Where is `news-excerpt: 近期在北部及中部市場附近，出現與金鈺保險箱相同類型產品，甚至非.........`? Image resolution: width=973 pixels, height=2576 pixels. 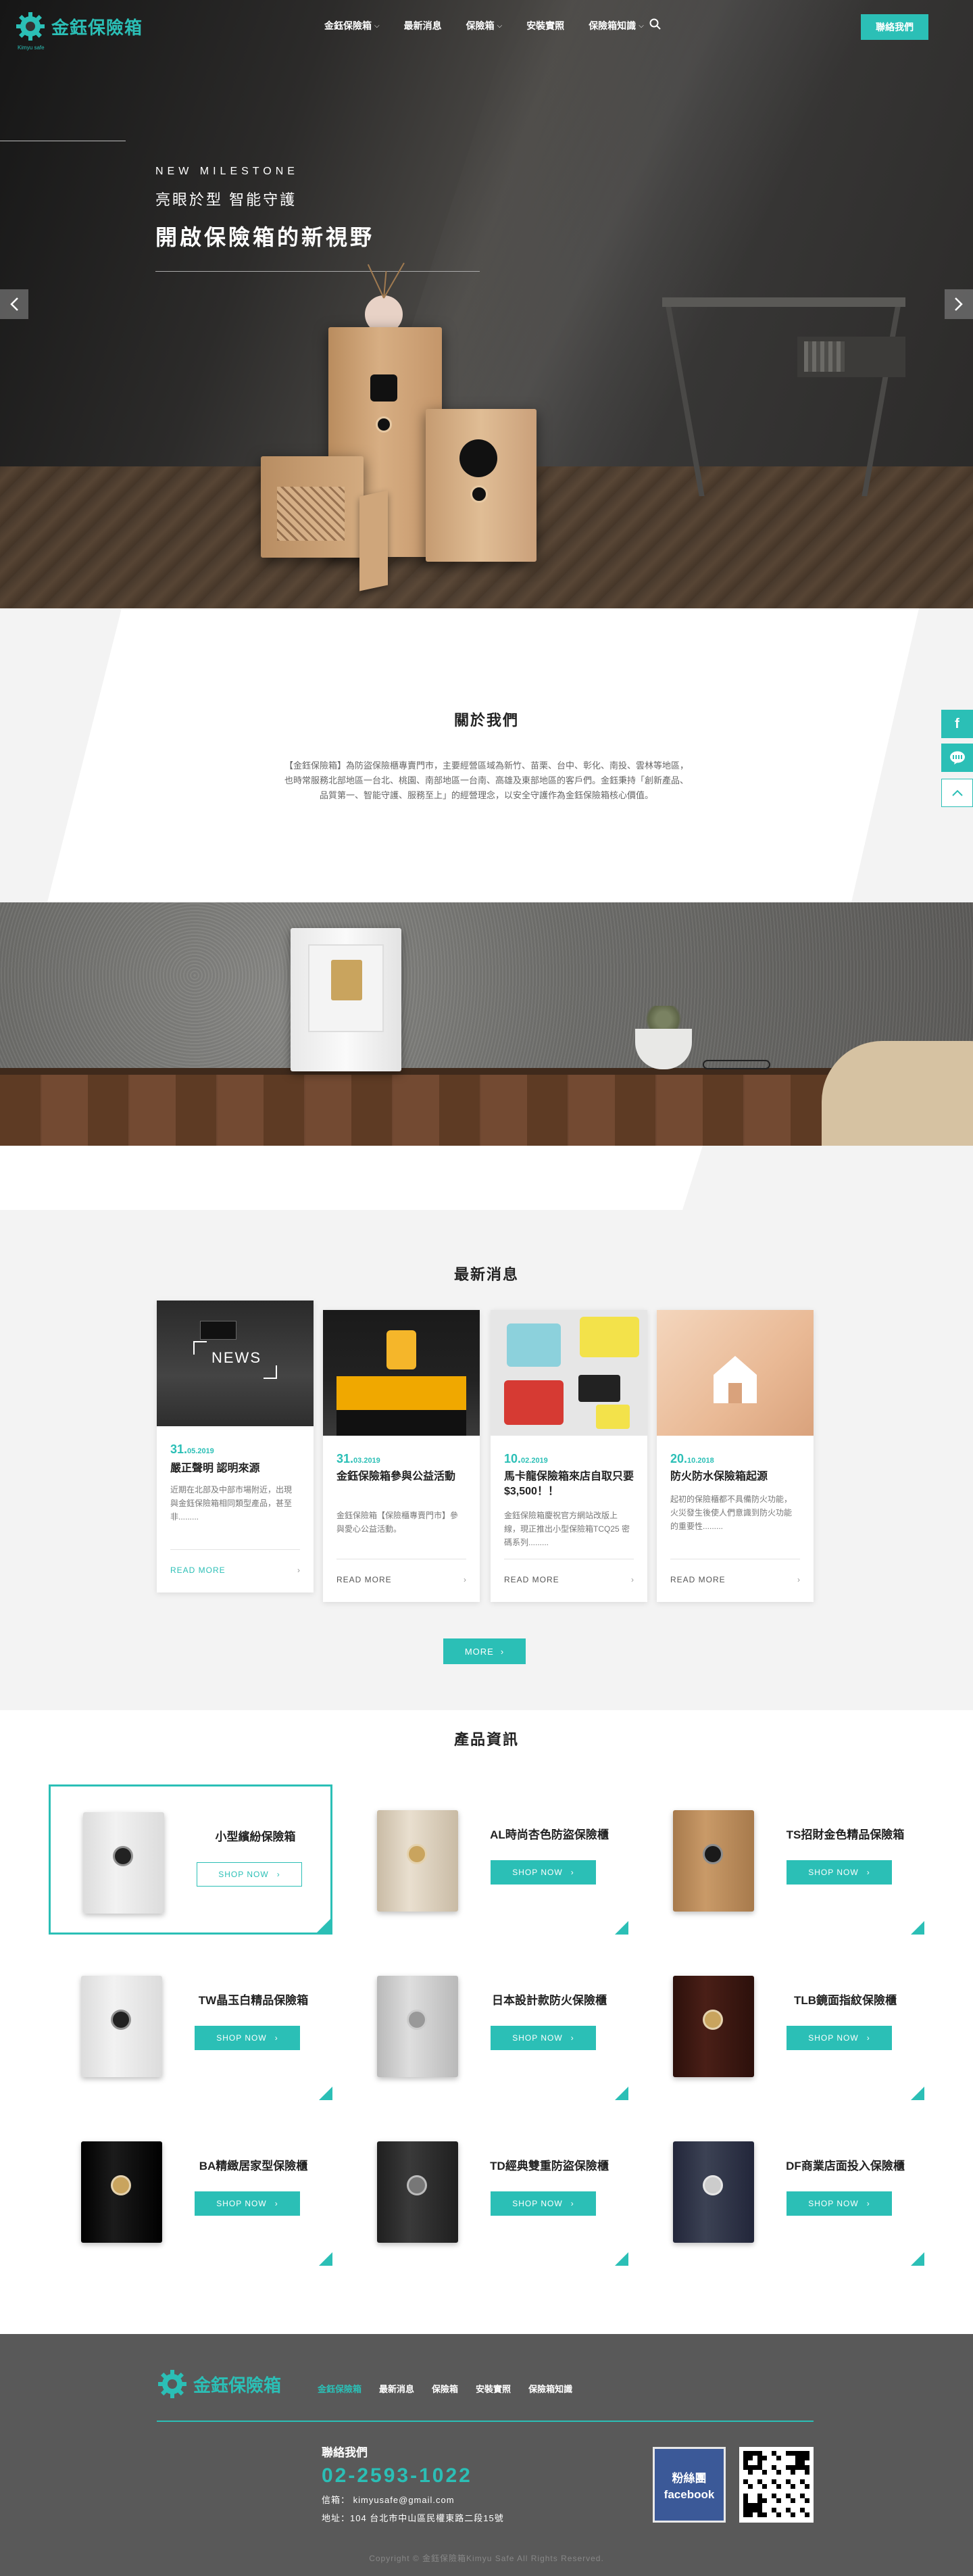 news-excerpt: 近期在北部及中部市場附近，出現與金鈺保險箱相同類型產品，甚至非......... is located at coordinates (232, 1503).